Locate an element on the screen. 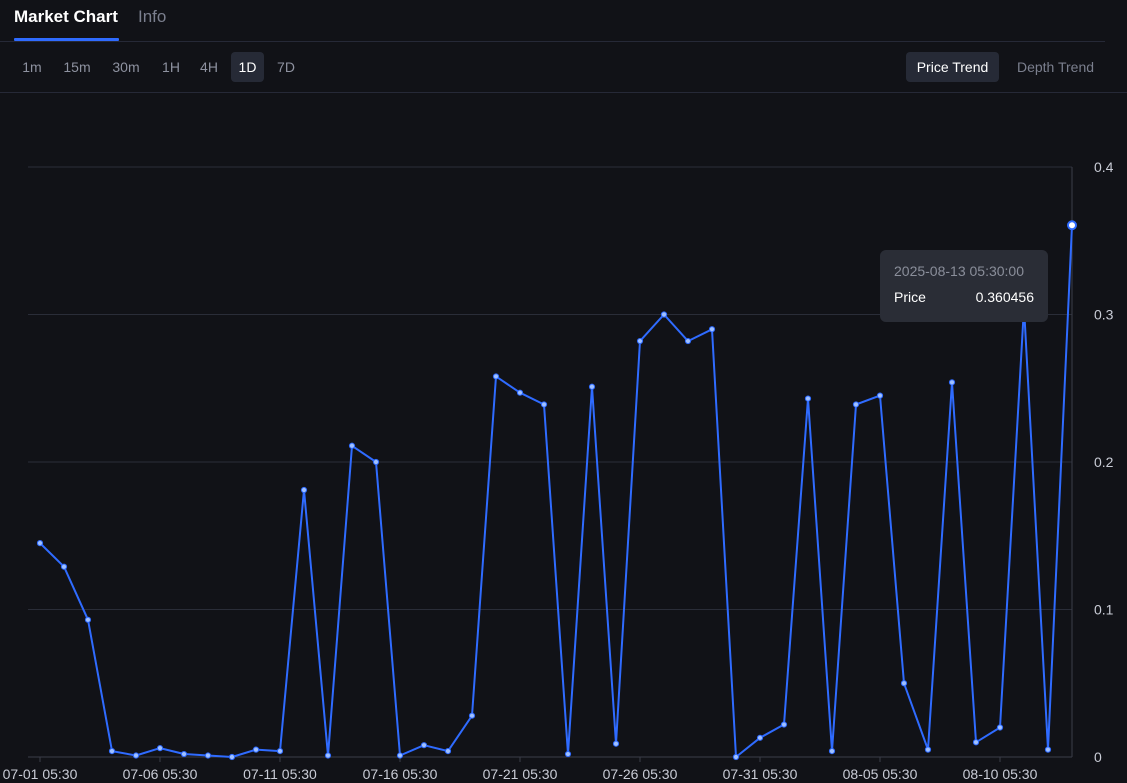 The image size is (1127, 783). depth-trend-button: Depth Trend is located at coordinates (1055, 67).